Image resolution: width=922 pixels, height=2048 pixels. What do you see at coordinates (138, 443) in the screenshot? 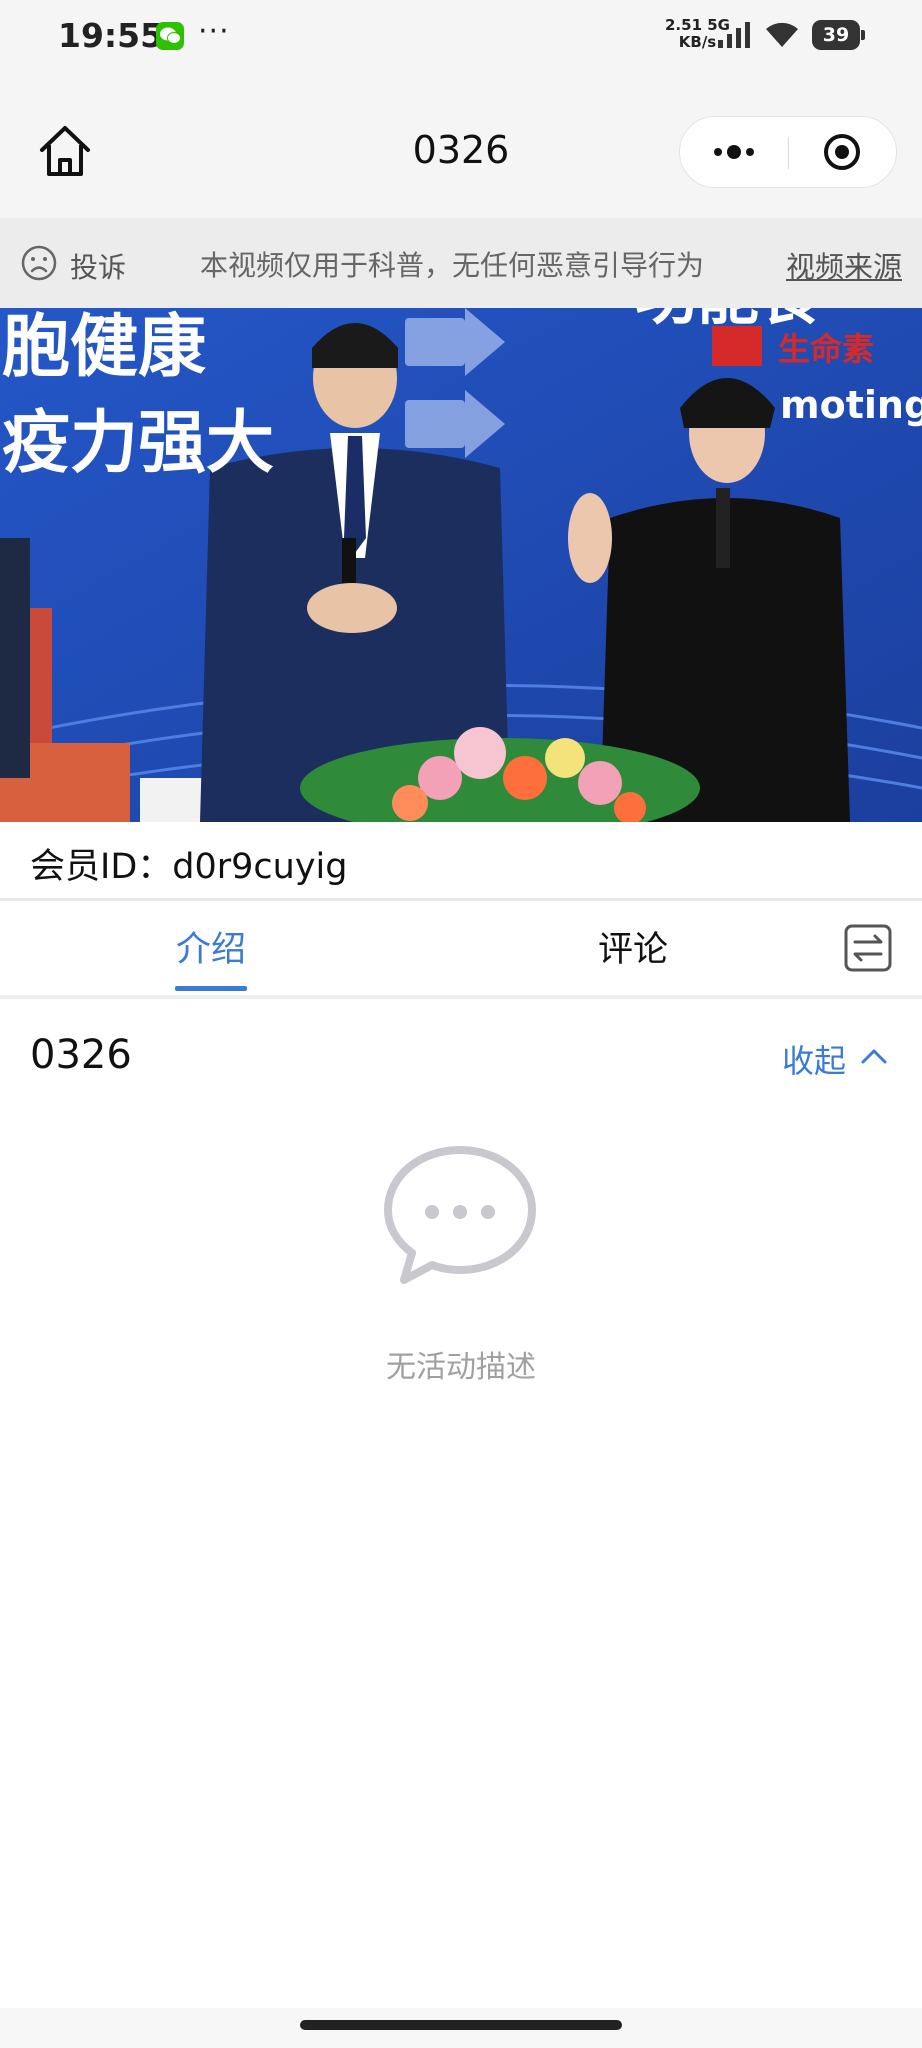
I see `banner-left-line2: 疫力强大` at bounding box center [138, 443].